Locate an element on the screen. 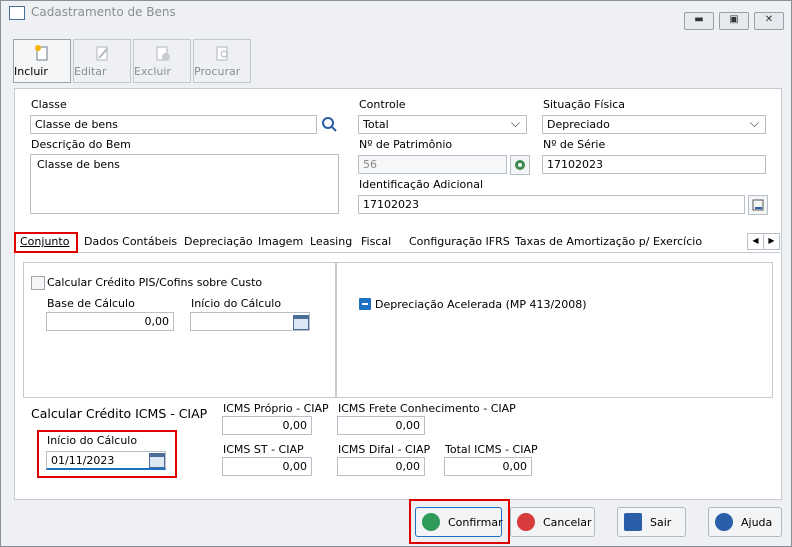 The height and width of the screenshot is (547, 792). depreciacao-acelerada-checkbox is located at coordinates (365, 304).